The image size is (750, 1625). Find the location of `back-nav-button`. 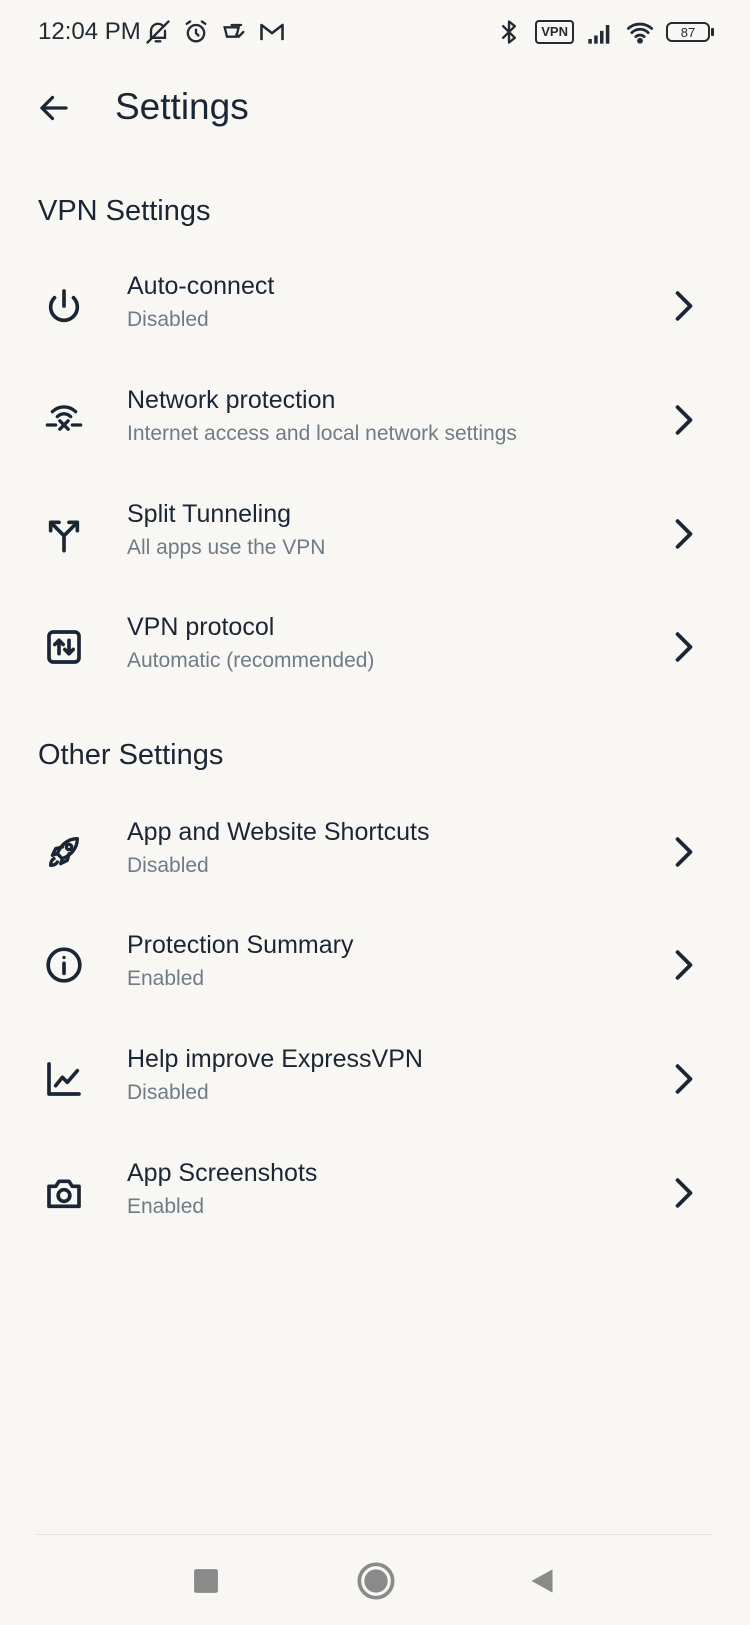

back-nav-button is located at coordinates (542, 1581).